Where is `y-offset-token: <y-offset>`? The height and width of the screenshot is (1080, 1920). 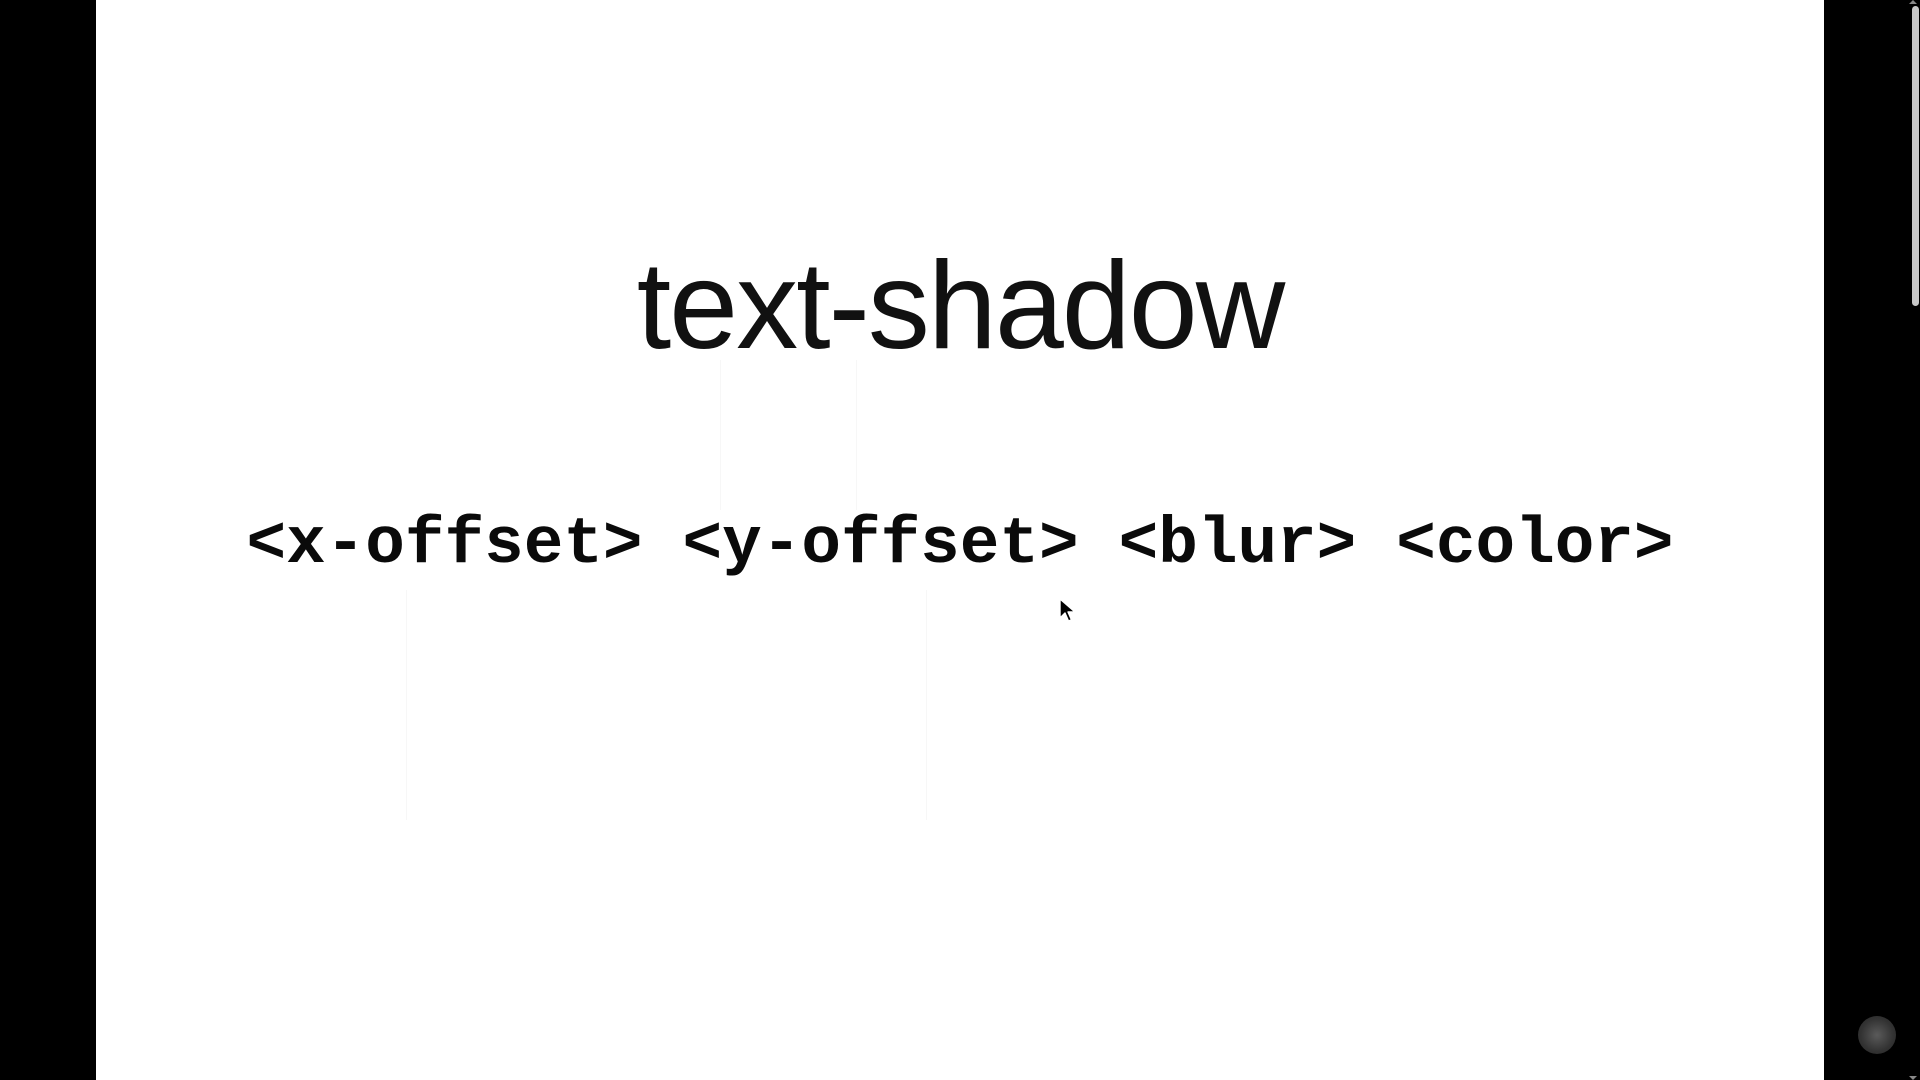 y-offset-token: <y-offset> is located at coordinates (880, 544).